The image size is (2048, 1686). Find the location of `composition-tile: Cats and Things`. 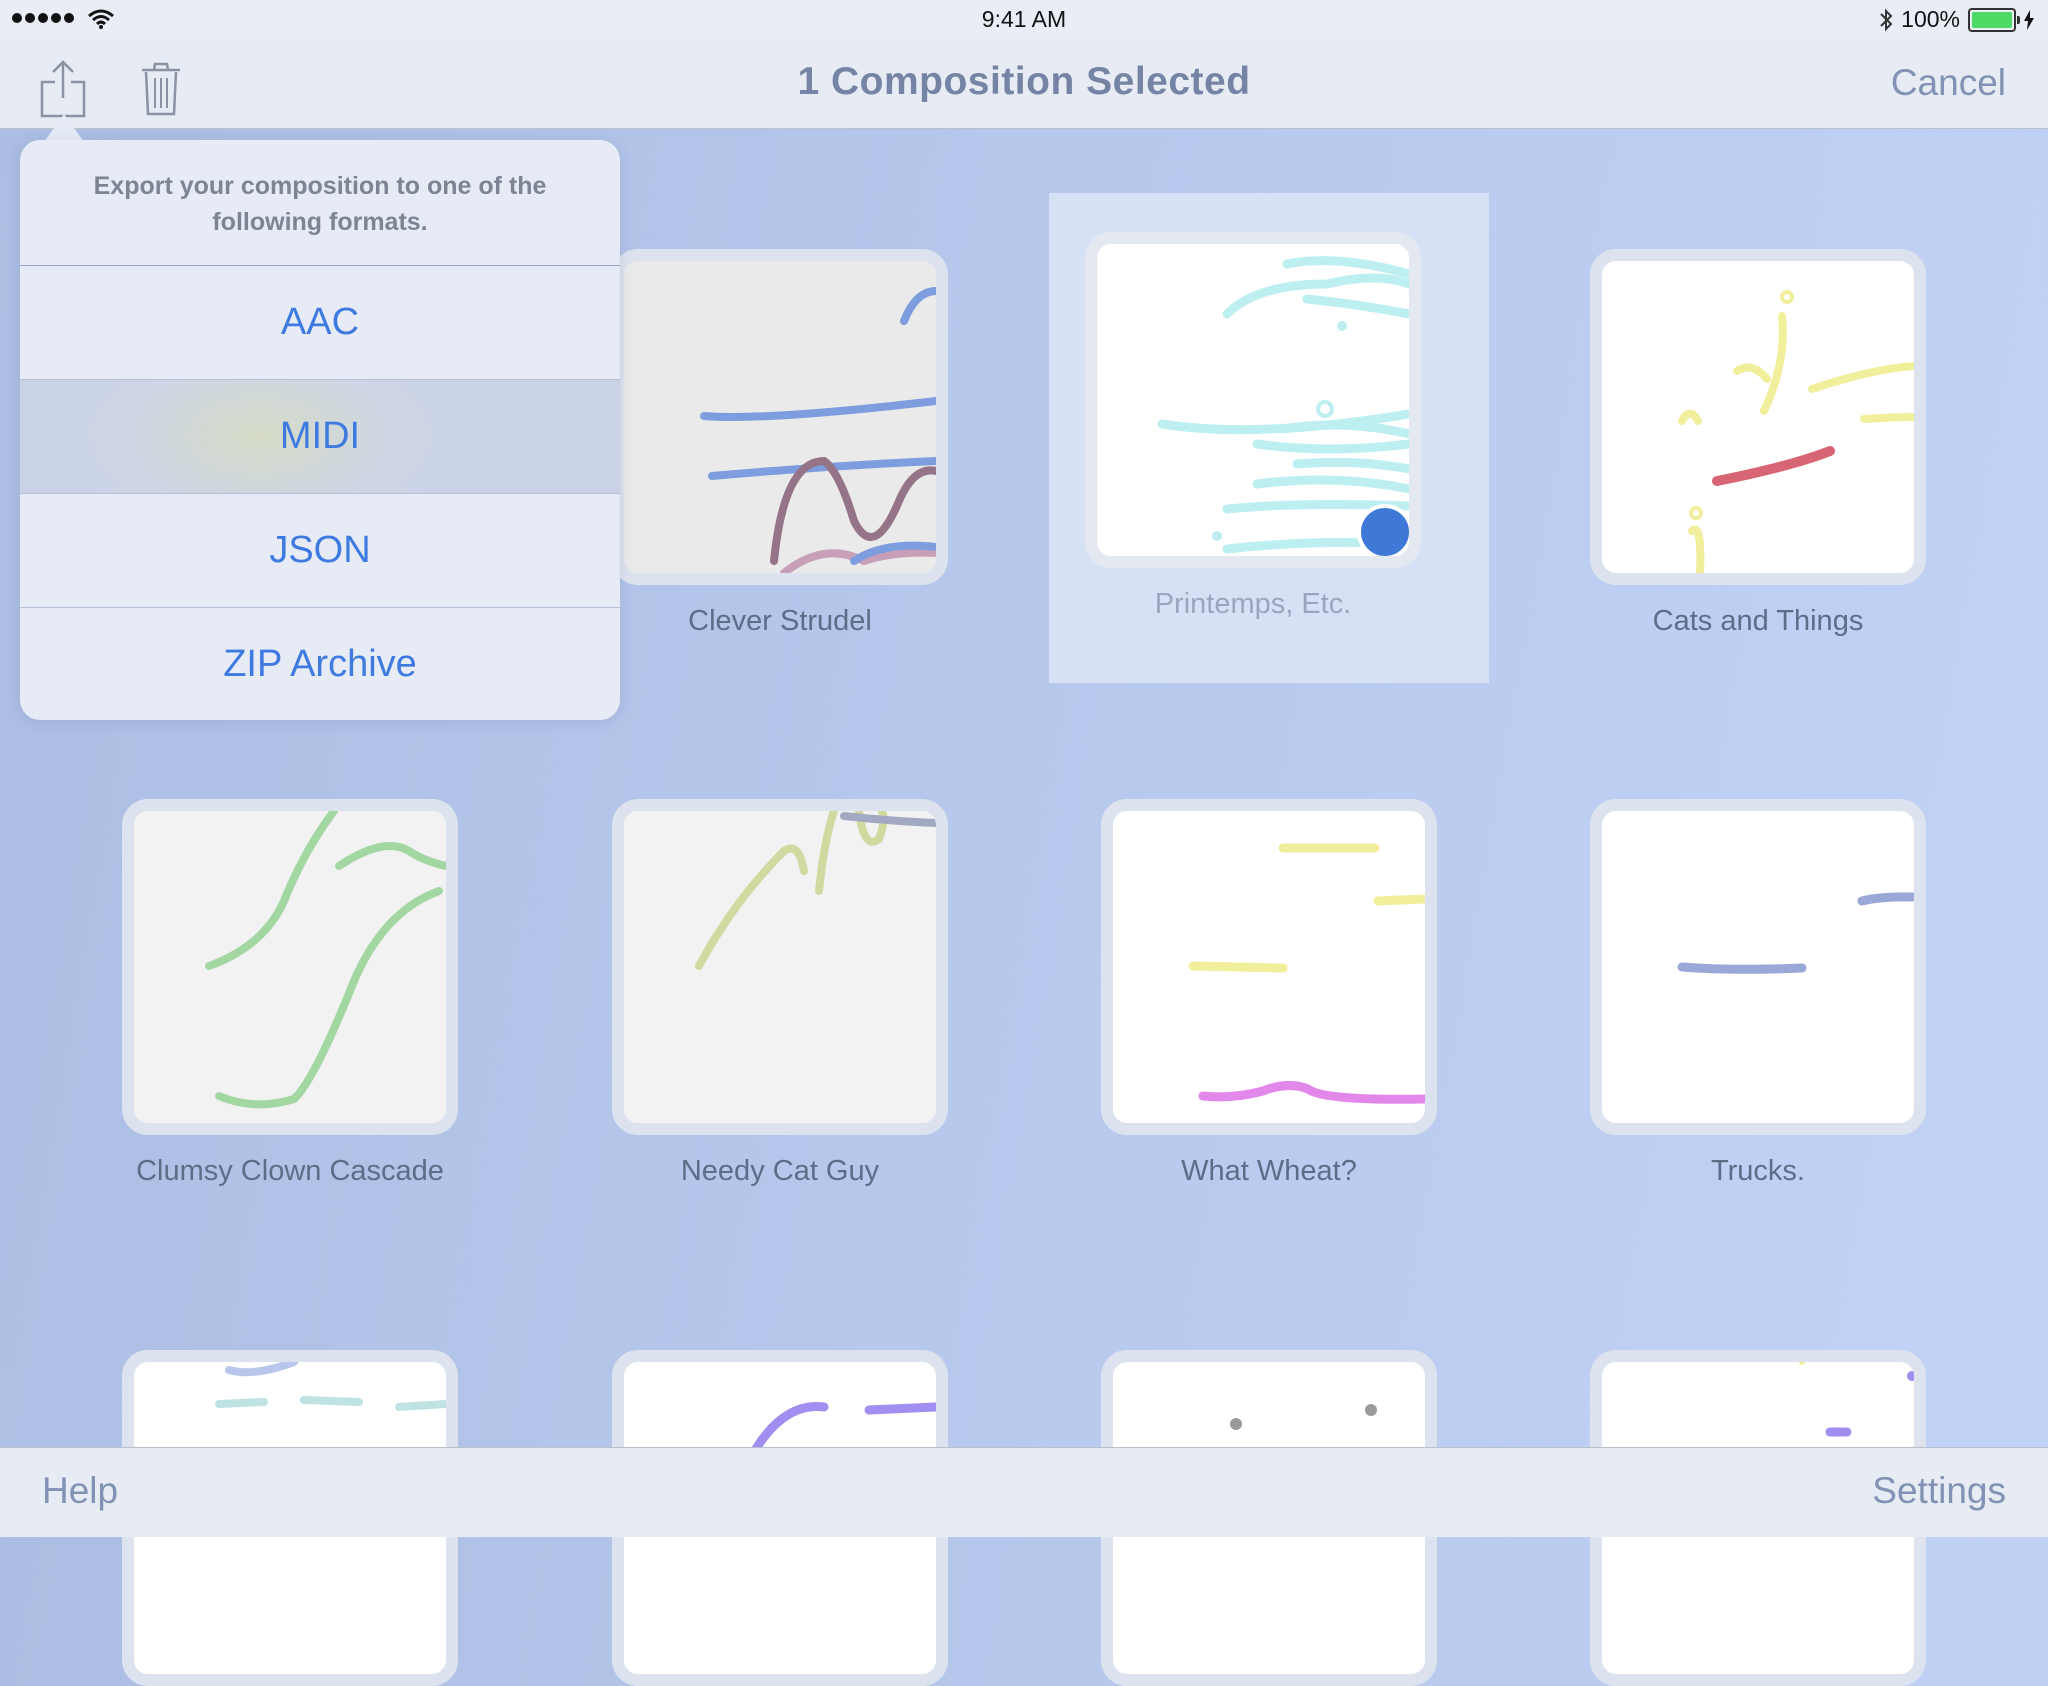

composition-tile: Cats and Things is located at coordinates (1758, 443).